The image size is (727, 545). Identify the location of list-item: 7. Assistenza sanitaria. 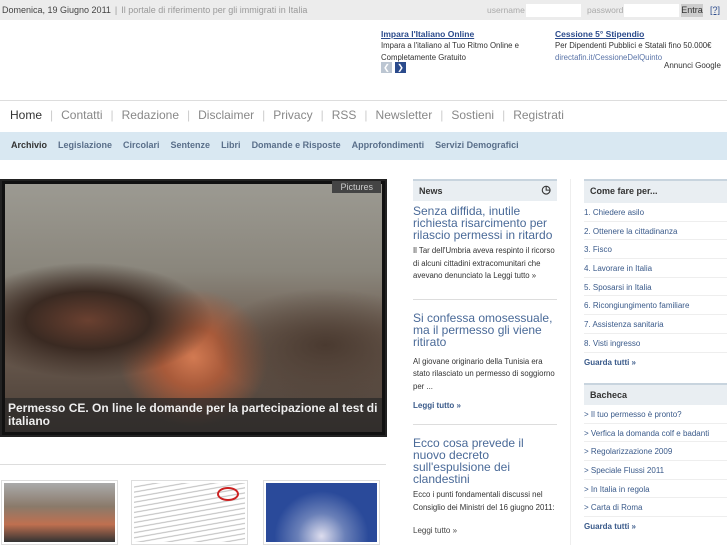
(655, 324).